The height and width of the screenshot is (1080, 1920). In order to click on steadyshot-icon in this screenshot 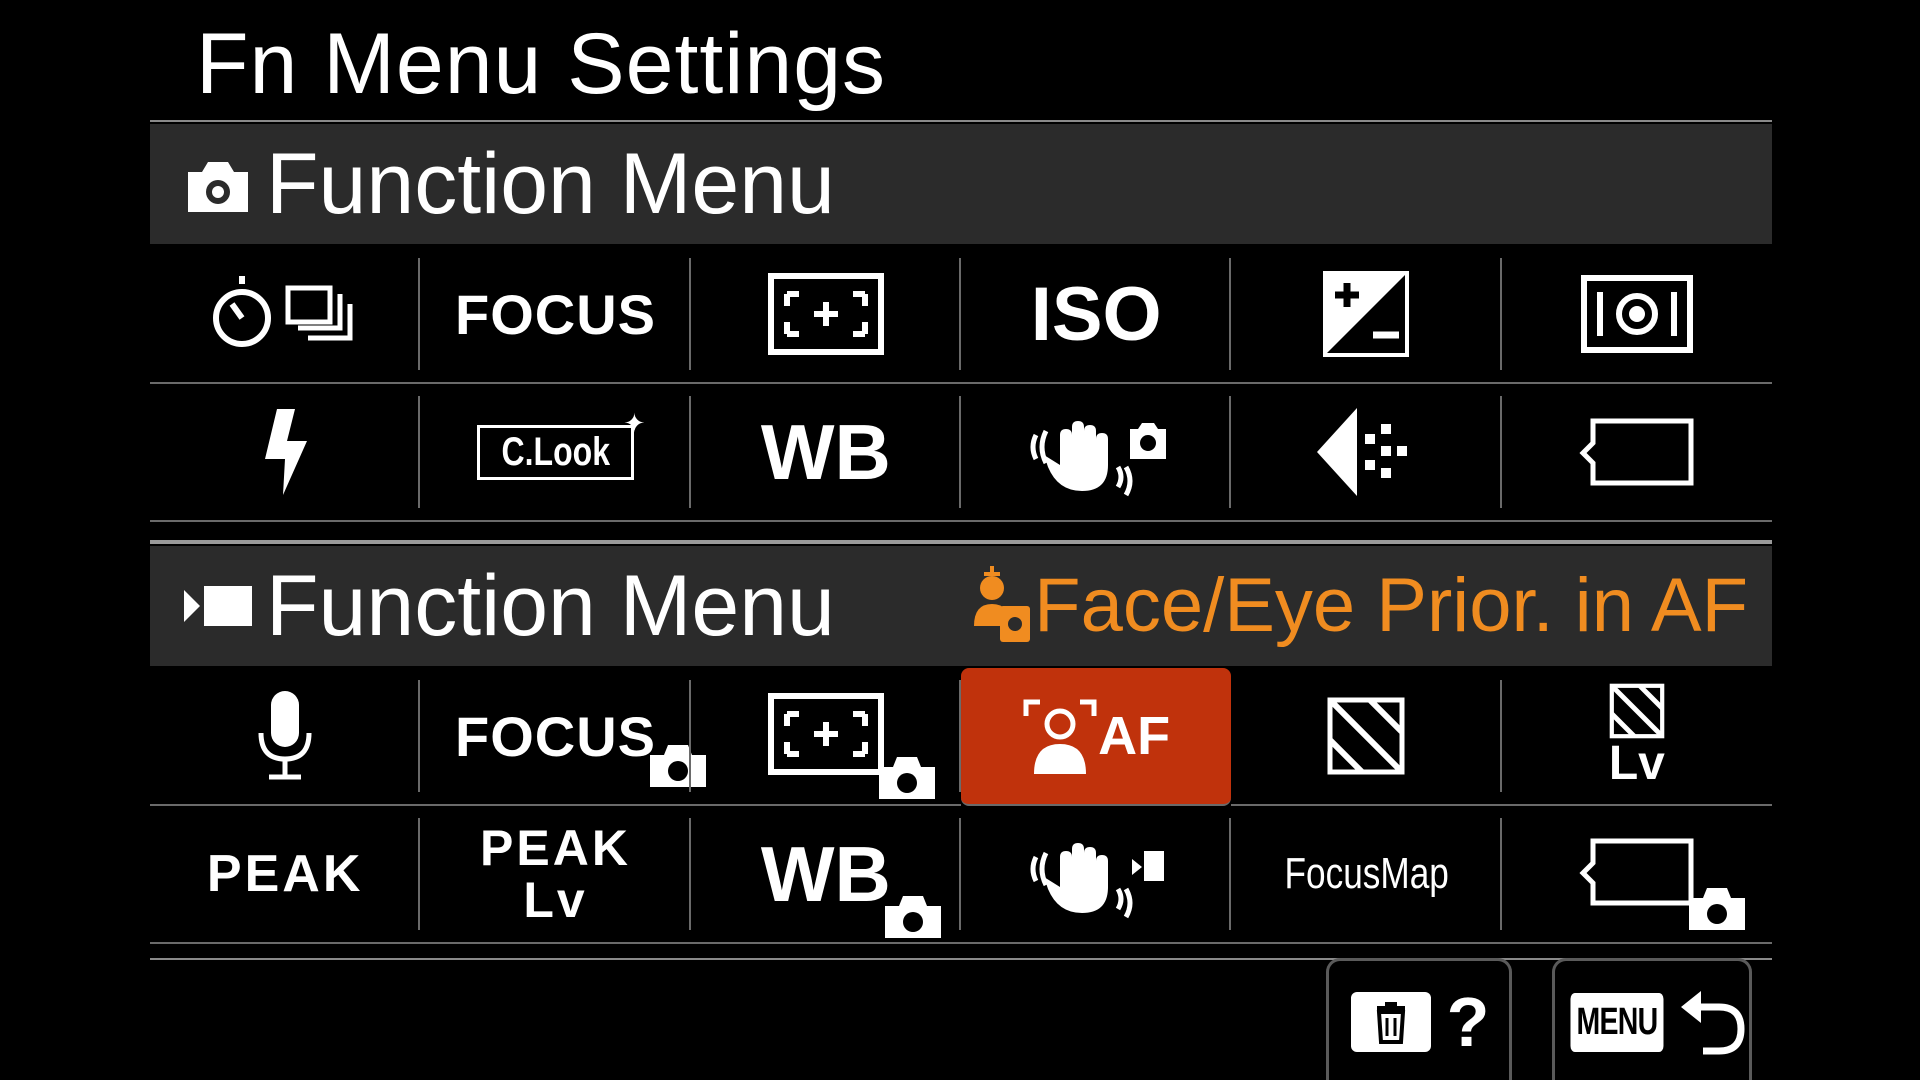, I will do `click(1098, 459)`.